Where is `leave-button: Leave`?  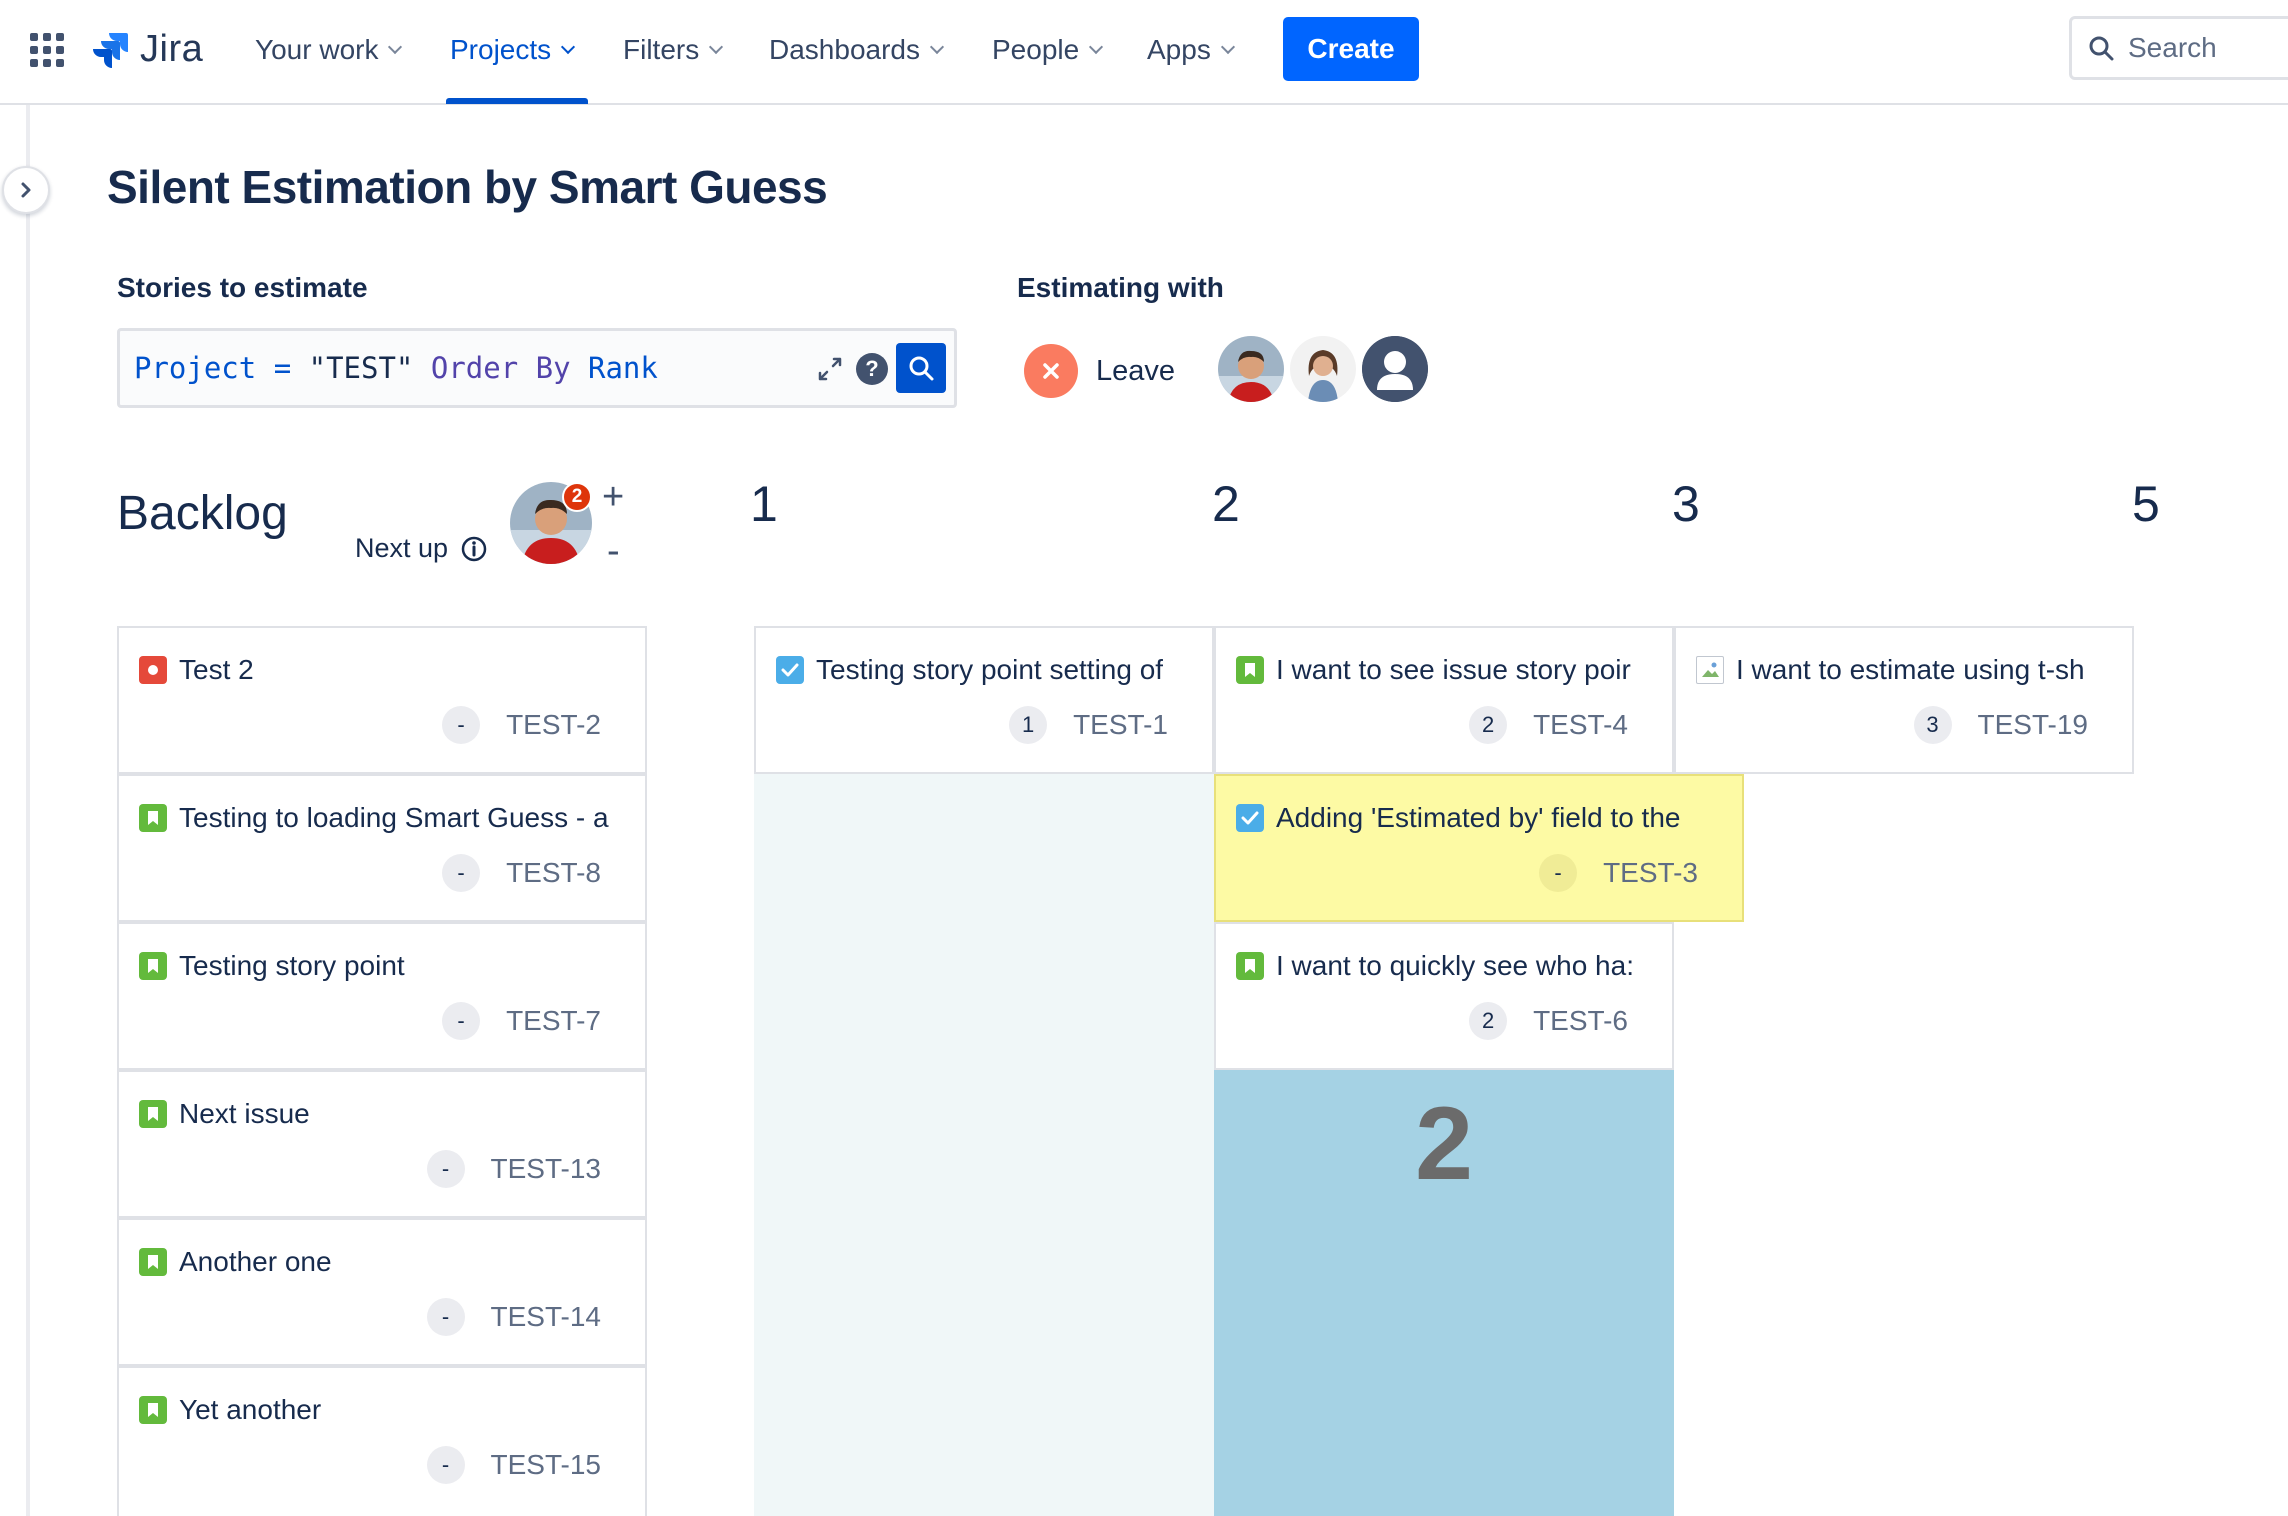 leave-button: Leave is located at coordinates (1099, 371).